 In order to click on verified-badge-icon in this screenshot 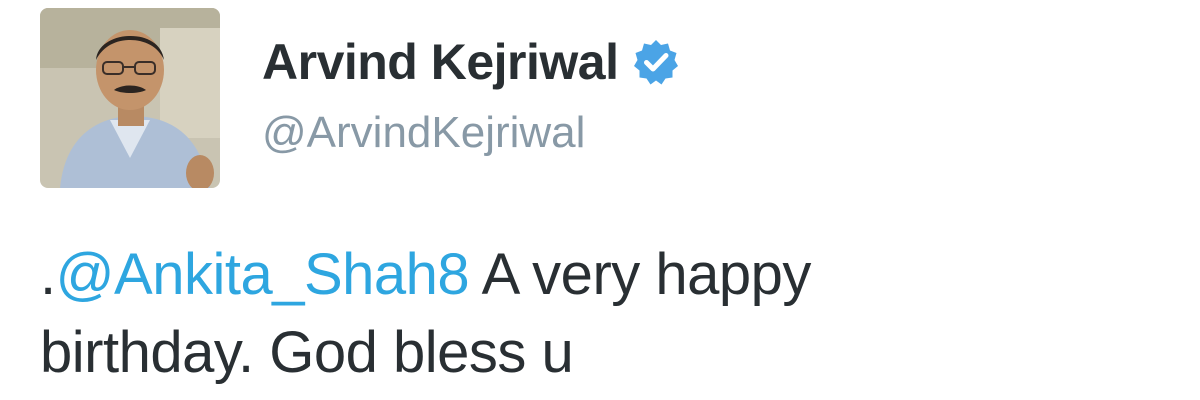, I will do `click(656, 62)`.